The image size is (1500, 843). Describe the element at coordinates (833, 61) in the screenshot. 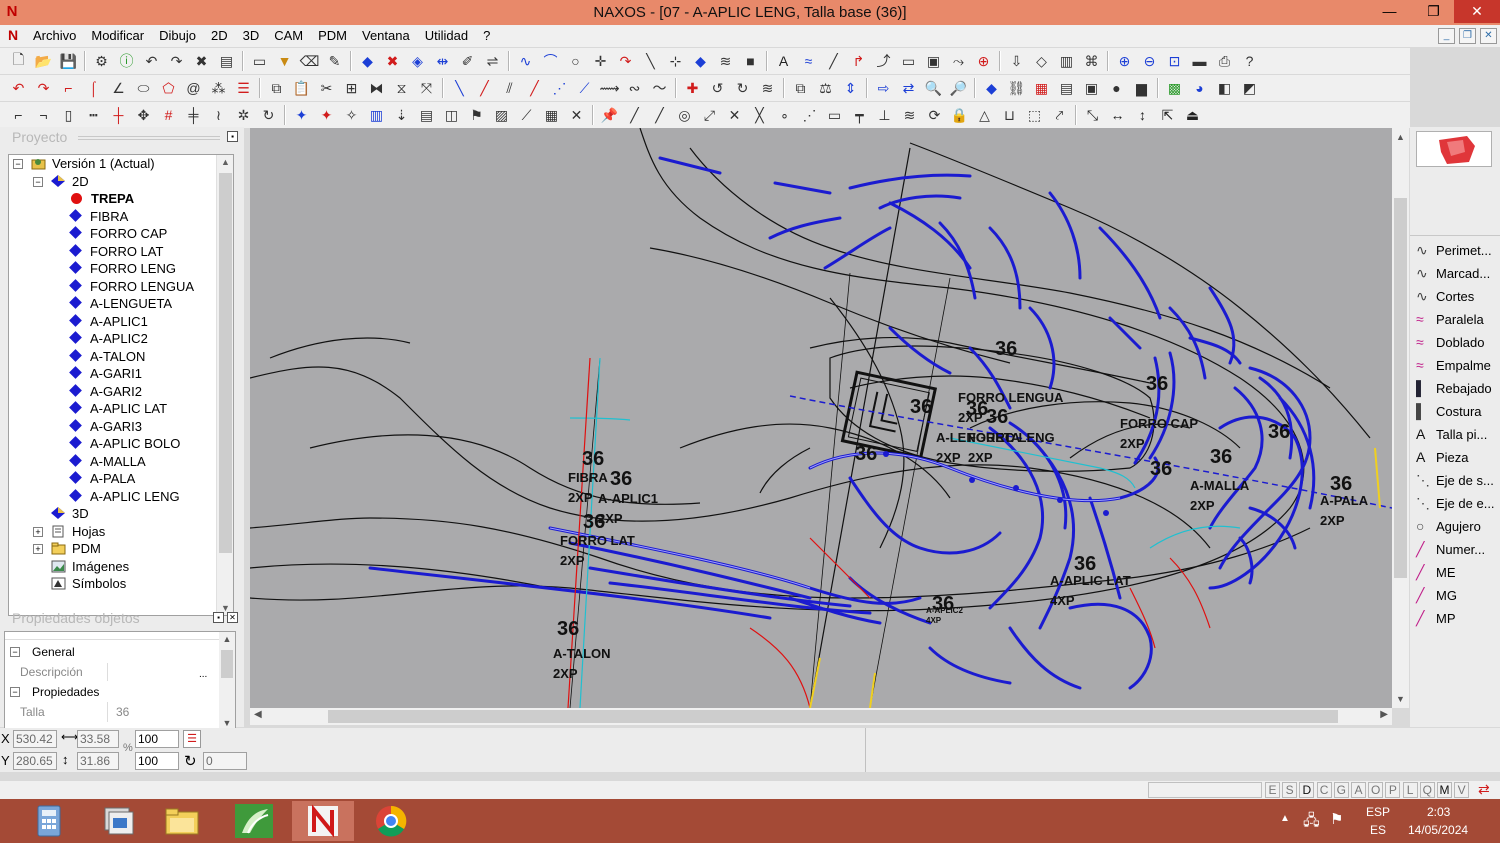

I see `slash-icon: ╱` at that location.